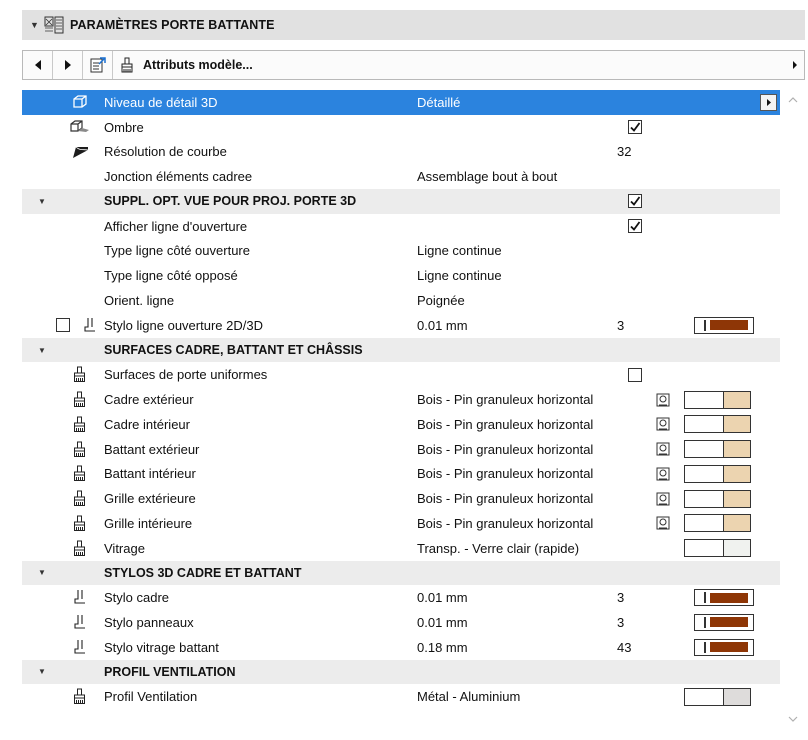 This screenshot has height=740, width=808. Describe the element at coordinates (487, 176) in the screenshot. I see `parameter-value: Assemblage bout à bout` at that location.